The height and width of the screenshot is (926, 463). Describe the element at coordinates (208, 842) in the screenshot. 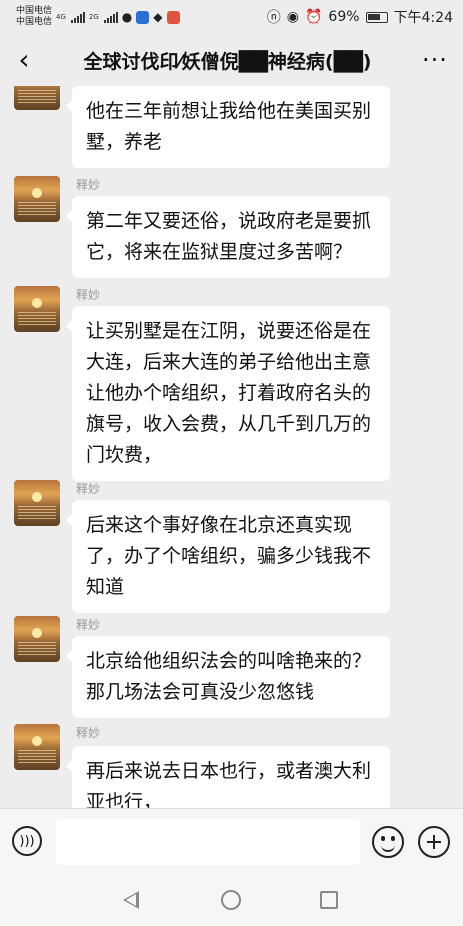

I see `message-input` at that location.